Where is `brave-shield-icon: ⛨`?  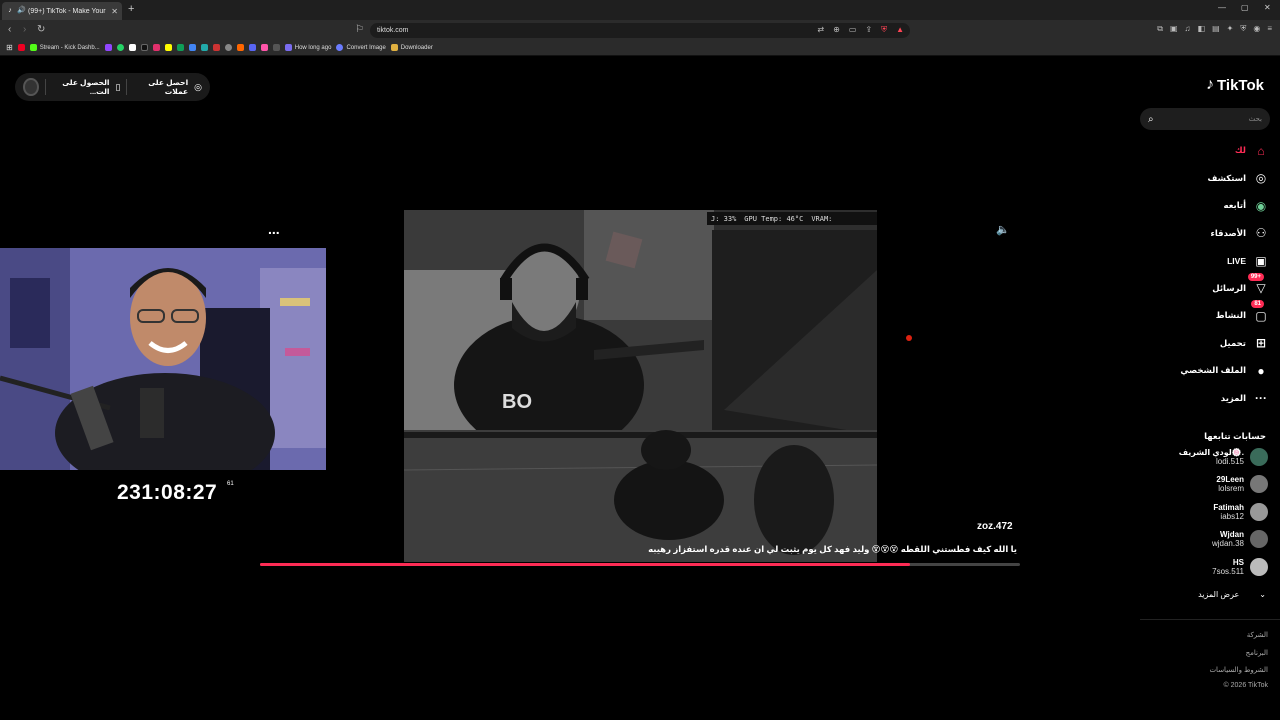 brave-shield-icon: ⛨ is located at coordinates (884, 30).